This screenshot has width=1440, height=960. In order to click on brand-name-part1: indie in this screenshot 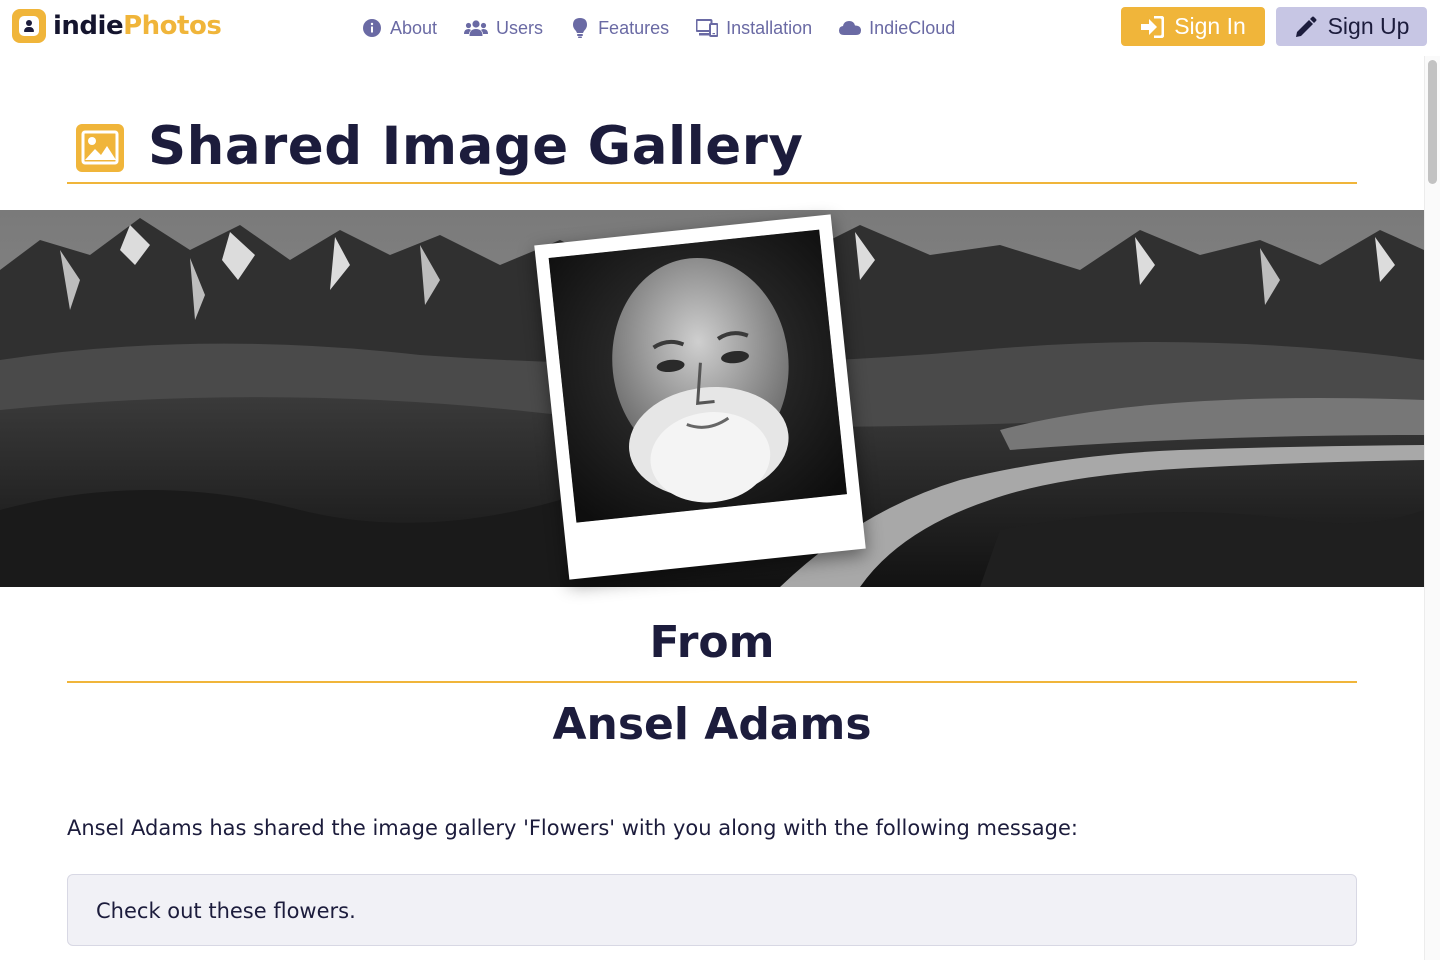, I will do `click(88, 26)`.